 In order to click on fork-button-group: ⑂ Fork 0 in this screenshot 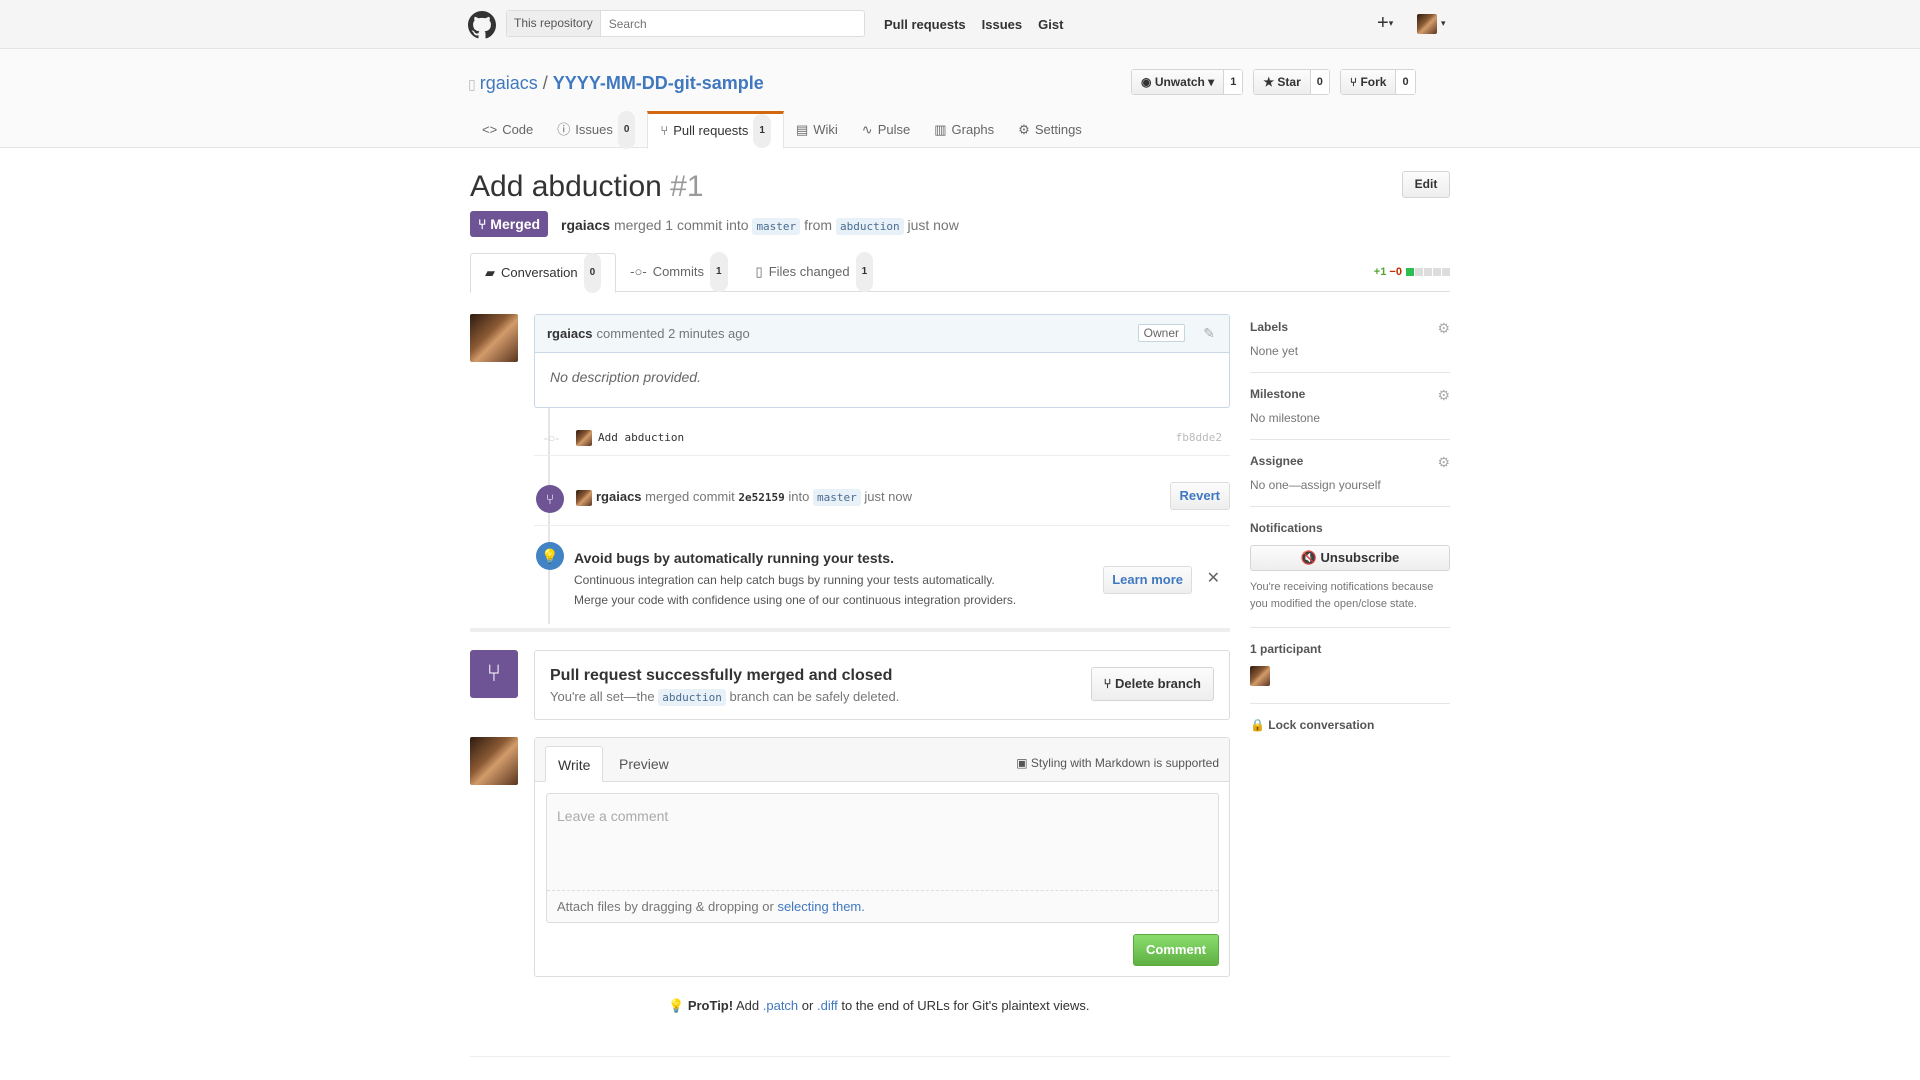, I will do `click(1377, 82)`.